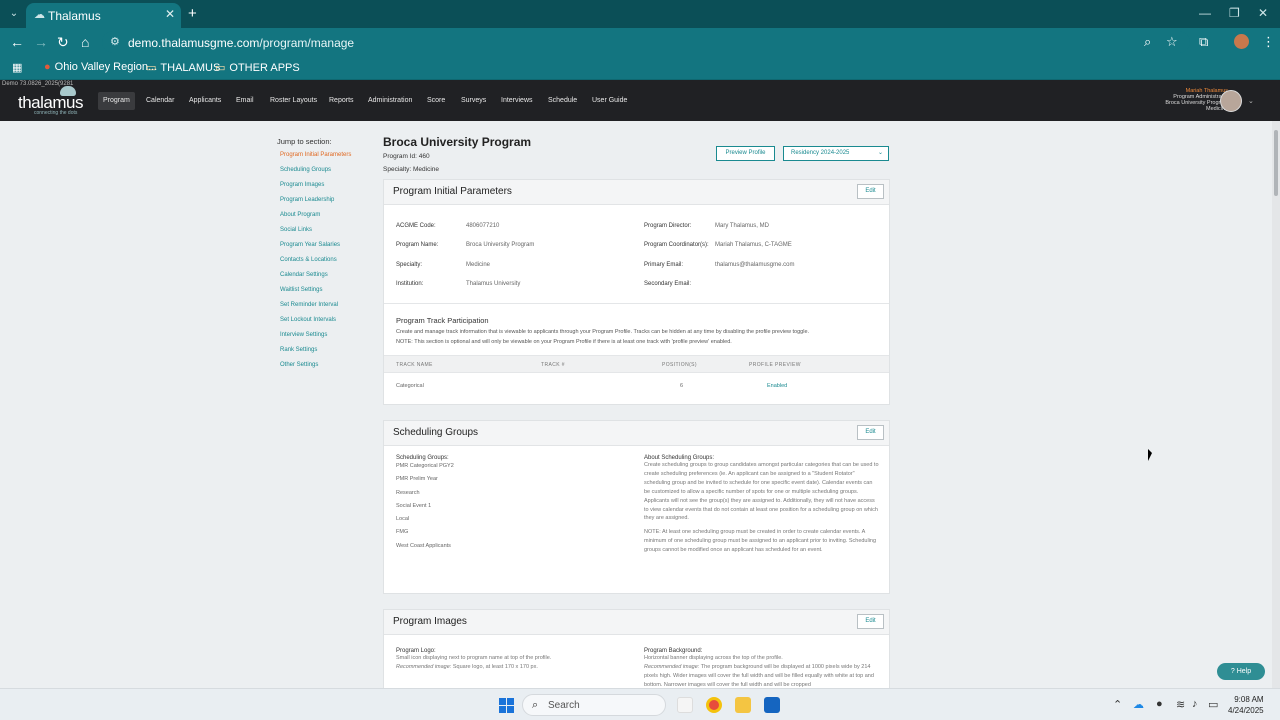  Describe the element at coordinates (304, 141) in the screenshot. I see `jump-header: Jump to section:` at that location.